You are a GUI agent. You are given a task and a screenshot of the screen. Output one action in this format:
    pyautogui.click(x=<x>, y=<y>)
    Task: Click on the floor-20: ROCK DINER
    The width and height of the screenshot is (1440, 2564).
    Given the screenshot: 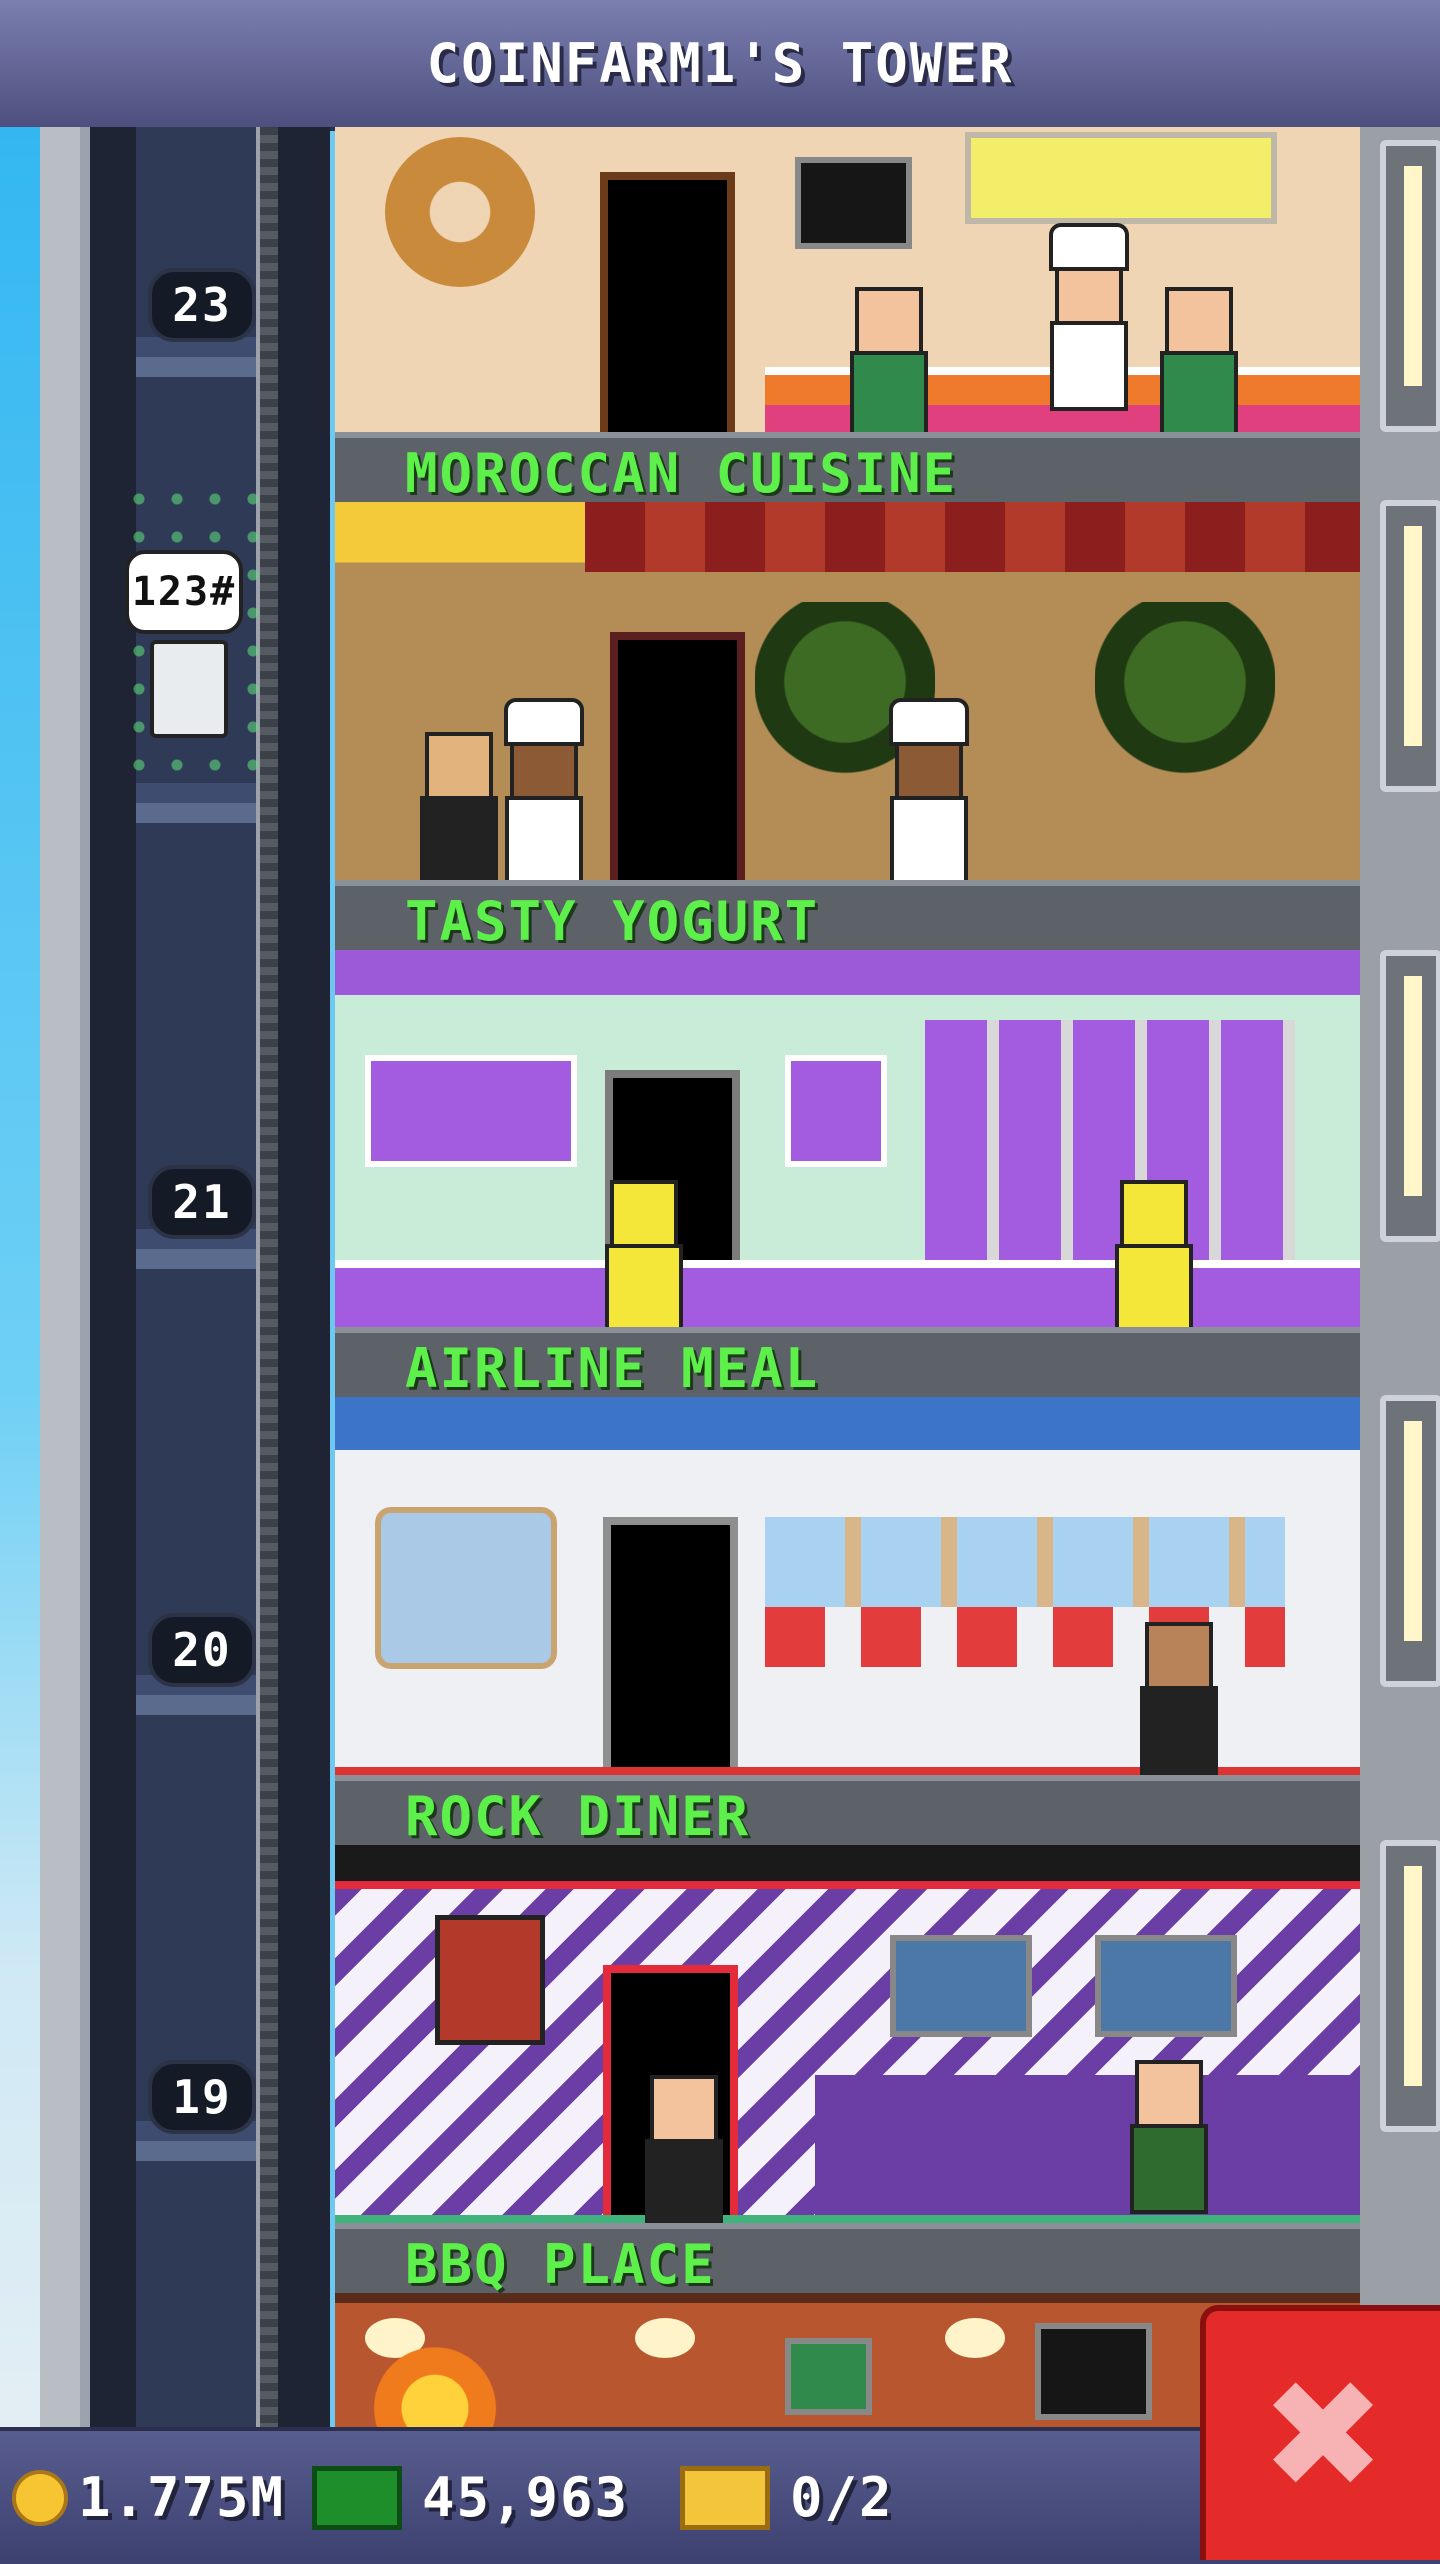 What is the action you would take?
    pyautogui.click(x=847, y=1624)
    